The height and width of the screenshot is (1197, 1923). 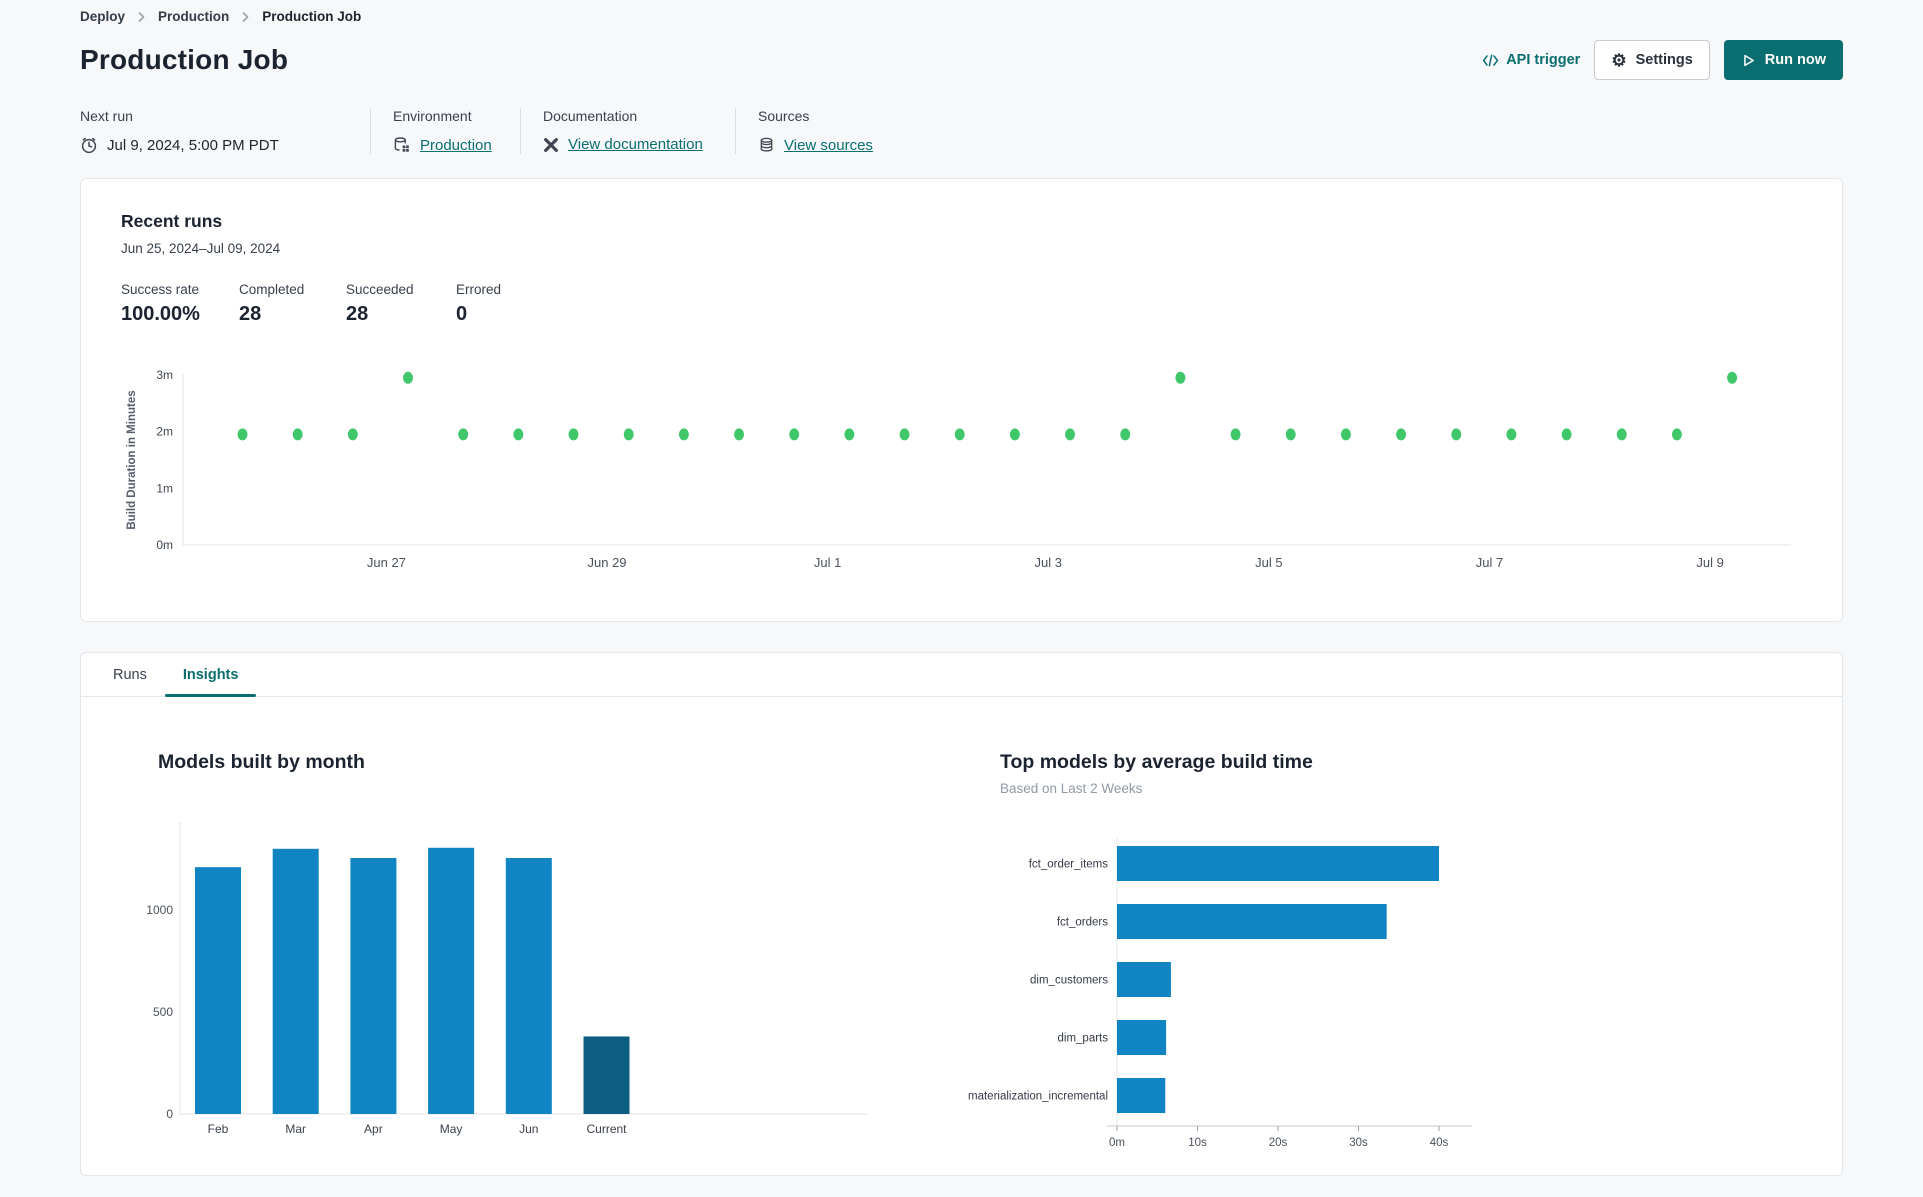 What do you see at coordinates (566, 980) in the screenshot?
I see `models-built-by-month-chart: 0 500 1000 Feb Mar Apr May Jun Current` at bounding box center [566, 980].